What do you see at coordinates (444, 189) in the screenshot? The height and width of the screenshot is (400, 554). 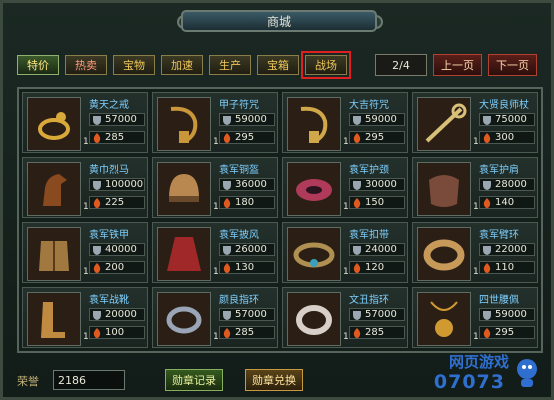 I see `pauldron-icon` at bounding box center [444, 189].